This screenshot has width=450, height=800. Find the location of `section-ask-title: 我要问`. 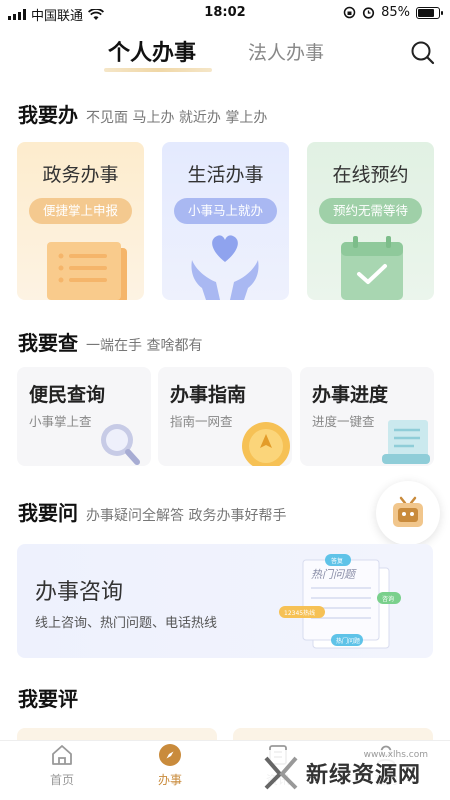

section-ask-title: 我要问 is located at coordinates (48, 513).